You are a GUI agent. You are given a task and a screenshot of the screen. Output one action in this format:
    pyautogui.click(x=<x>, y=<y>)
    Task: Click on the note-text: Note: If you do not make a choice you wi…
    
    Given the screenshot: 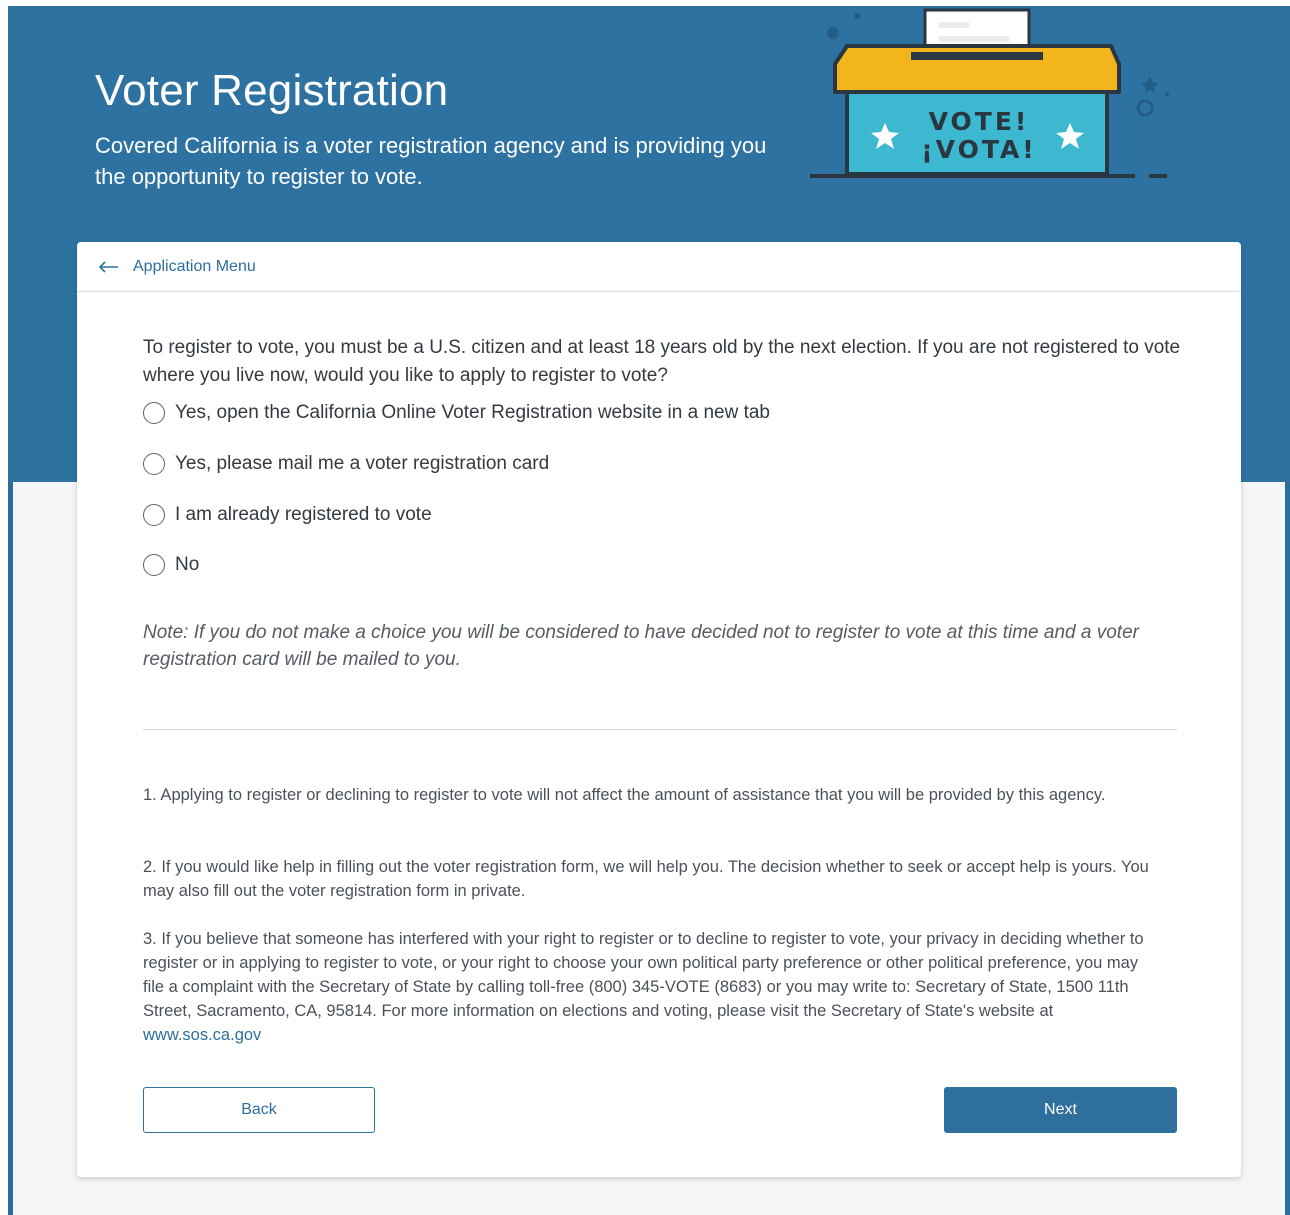 What is the action you would take?
    pyautogui.click(x=641, y=646)
    